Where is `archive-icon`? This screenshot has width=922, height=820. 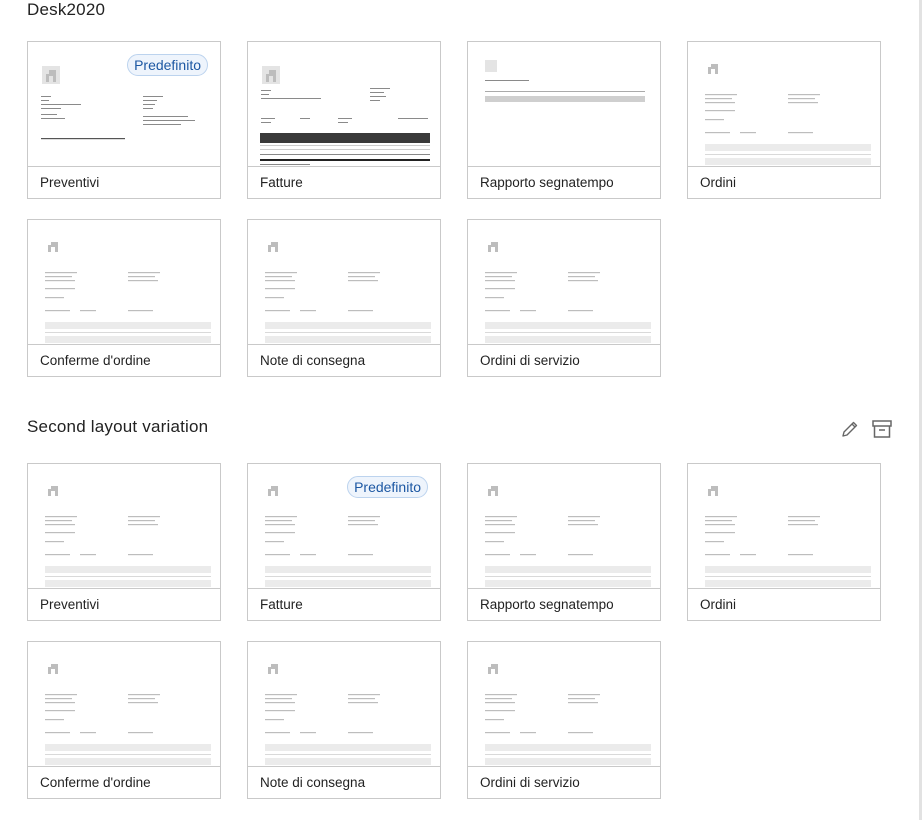 archive-icon is located at coordinates (882, 429).